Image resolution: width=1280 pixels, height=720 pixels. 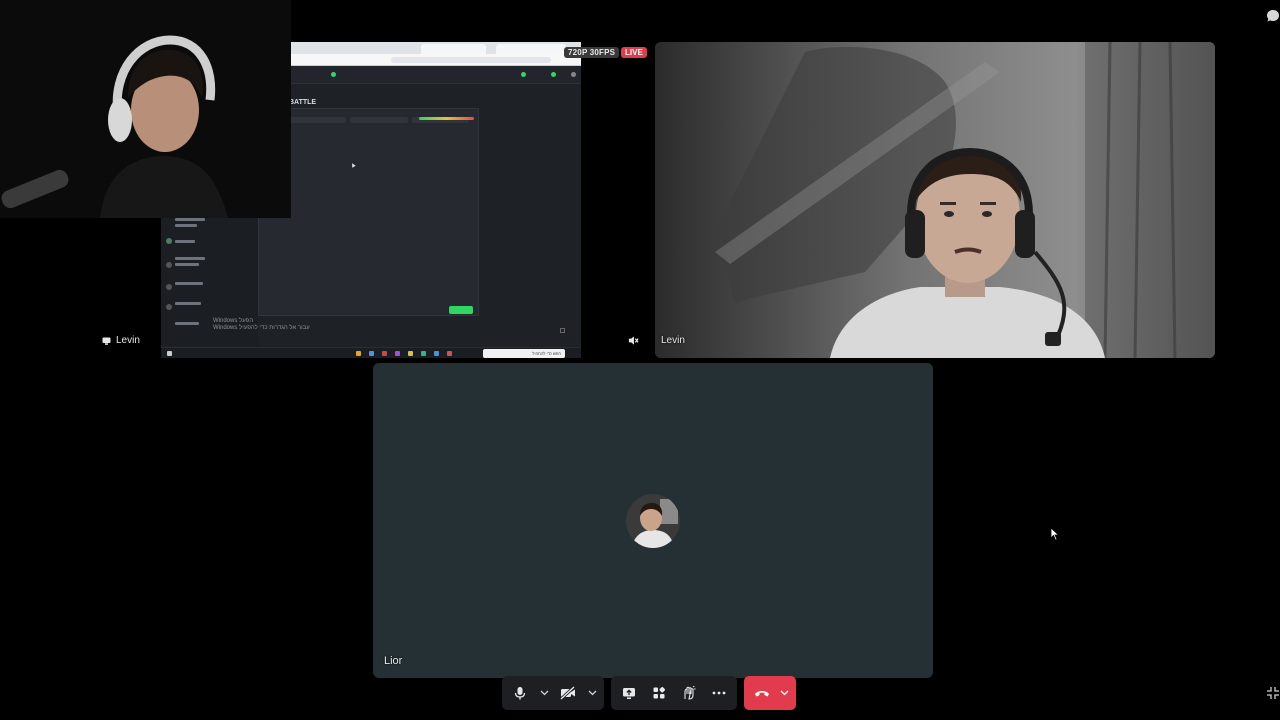 What do you see at coordinates (461, 310) in the screenshot?
I see `shared-confirm-button` at bounding box center [461, 310].